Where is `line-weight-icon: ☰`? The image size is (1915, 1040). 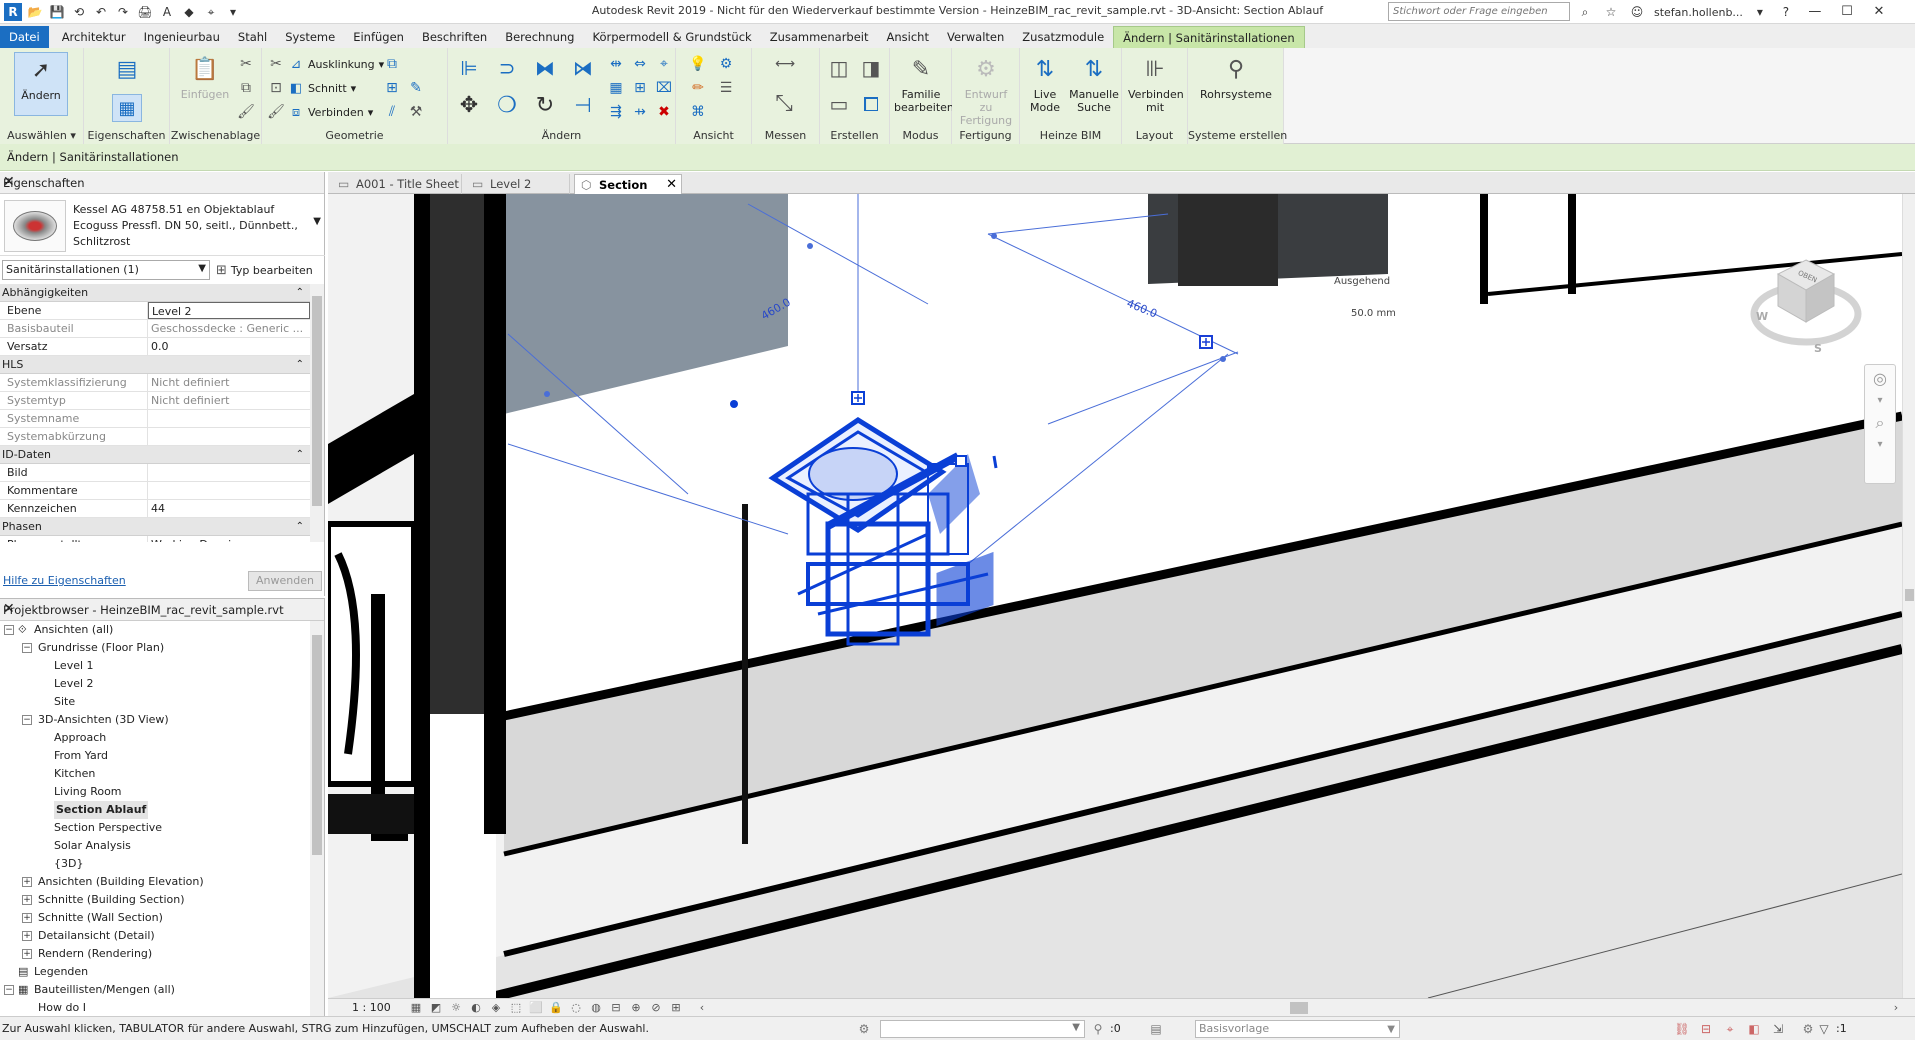 line-weight-icon: ☰ is located at coordinates (726, 88).